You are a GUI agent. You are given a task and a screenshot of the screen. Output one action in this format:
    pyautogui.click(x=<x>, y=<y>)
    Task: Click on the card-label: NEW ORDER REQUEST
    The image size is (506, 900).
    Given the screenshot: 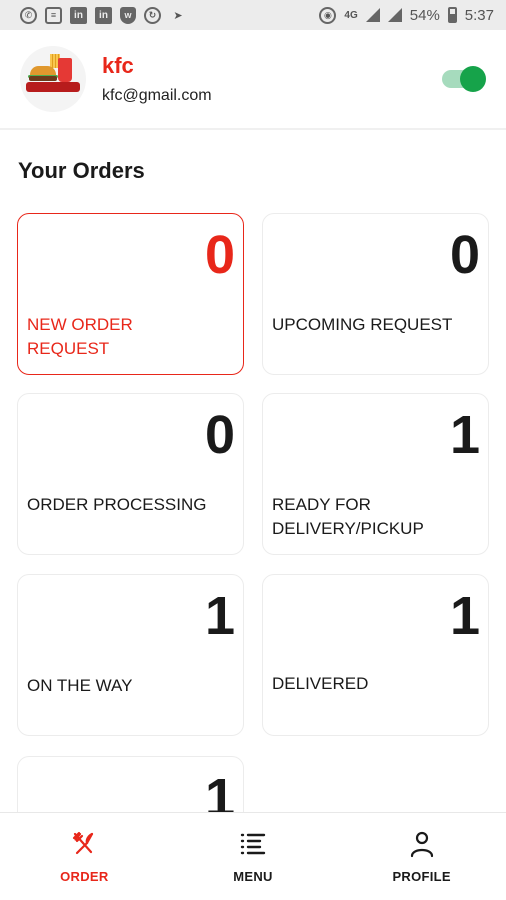 What is the action you would take?
    pyautogui.click(x=80, y=336)
    